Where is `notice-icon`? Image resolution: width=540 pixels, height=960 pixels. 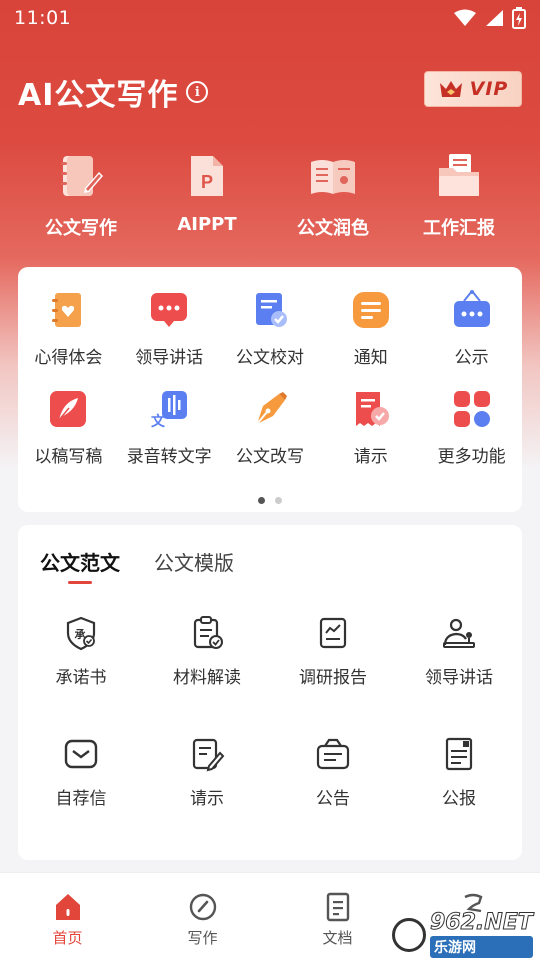
notice-icon is located at coordinates (370, 310).